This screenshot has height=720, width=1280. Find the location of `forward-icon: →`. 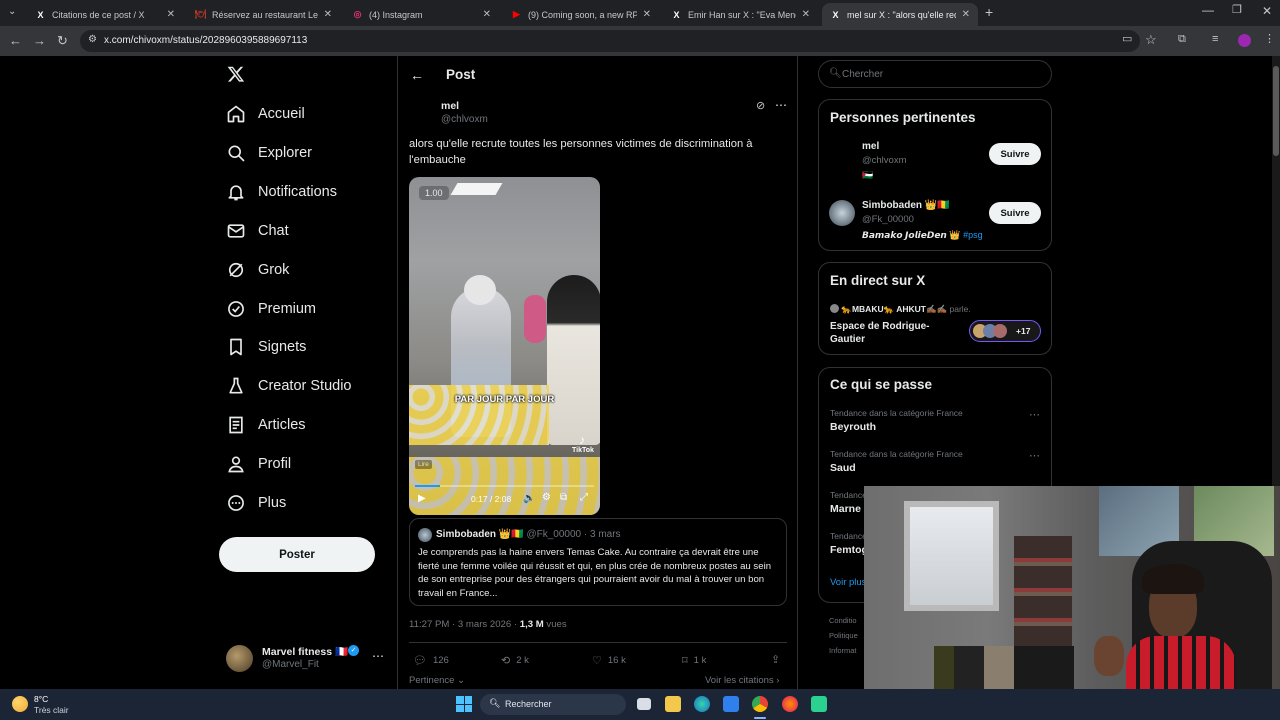

forward-icon: → is located at coordinates (39, 40).